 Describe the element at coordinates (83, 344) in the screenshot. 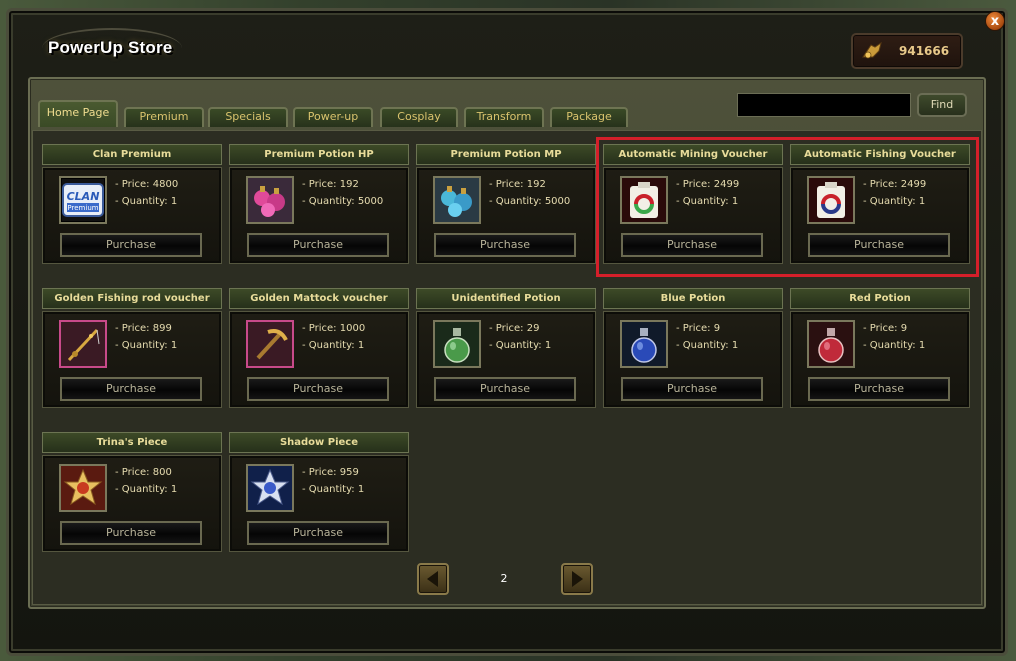

I see `fishing-rod-icon` at that location.